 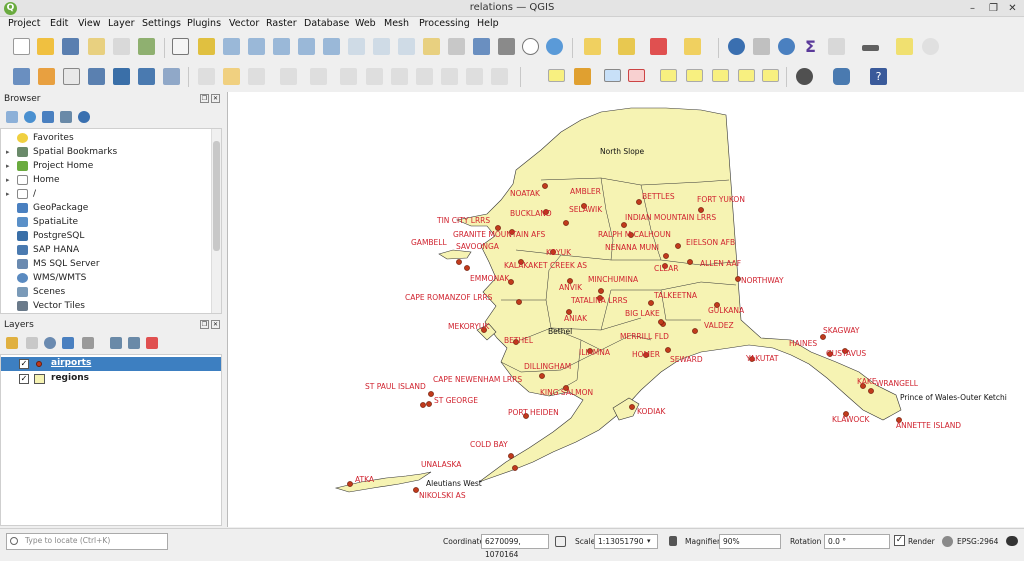 What do you see at coordinates (481, 46) in the screenshot?
I see `new-bookmark-icon` at bounding box center [481, 46].